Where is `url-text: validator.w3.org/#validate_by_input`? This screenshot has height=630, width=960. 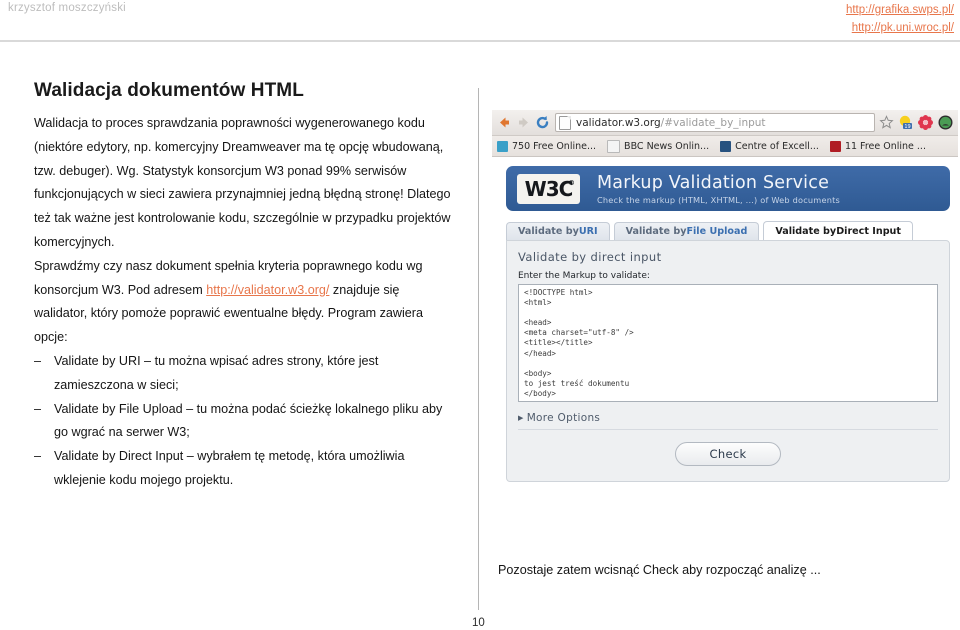
url-text: validator.w3.org/#validate_by_input is located at coordinates (671, 123).